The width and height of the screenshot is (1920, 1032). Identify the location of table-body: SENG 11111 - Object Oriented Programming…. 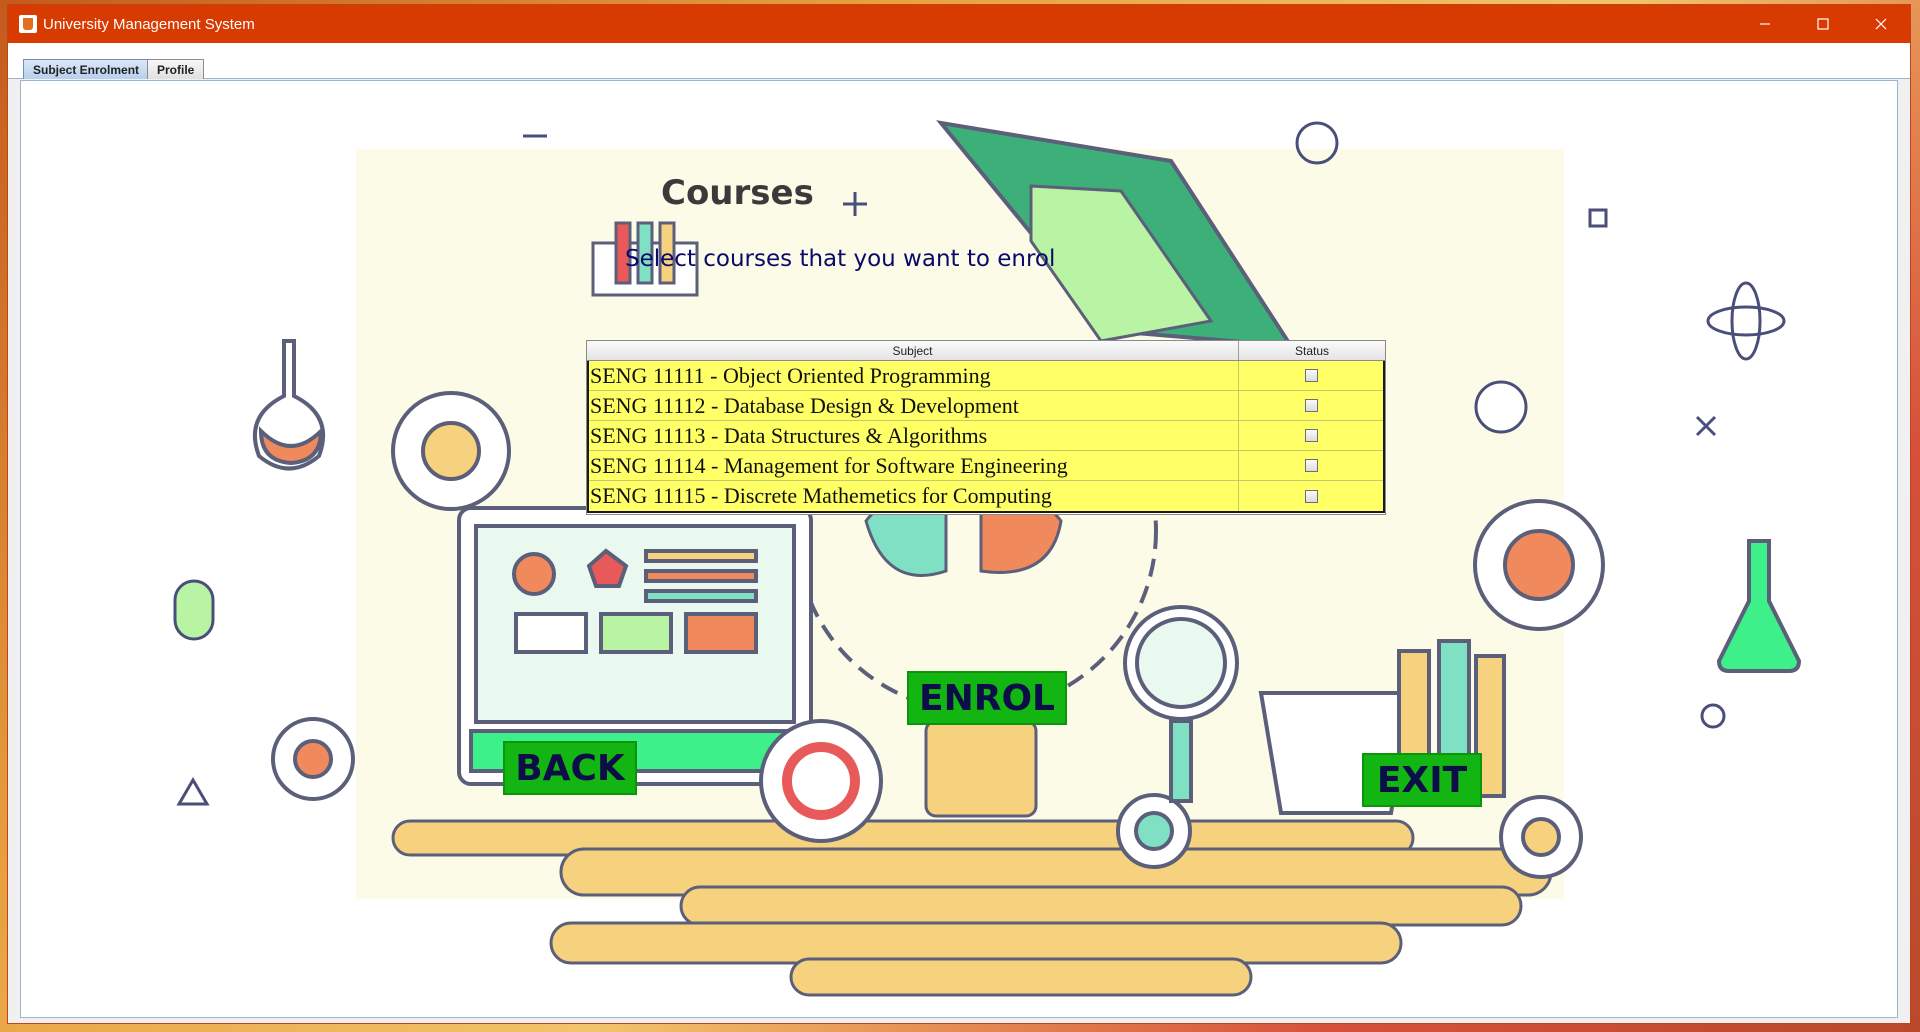
(986, 437).